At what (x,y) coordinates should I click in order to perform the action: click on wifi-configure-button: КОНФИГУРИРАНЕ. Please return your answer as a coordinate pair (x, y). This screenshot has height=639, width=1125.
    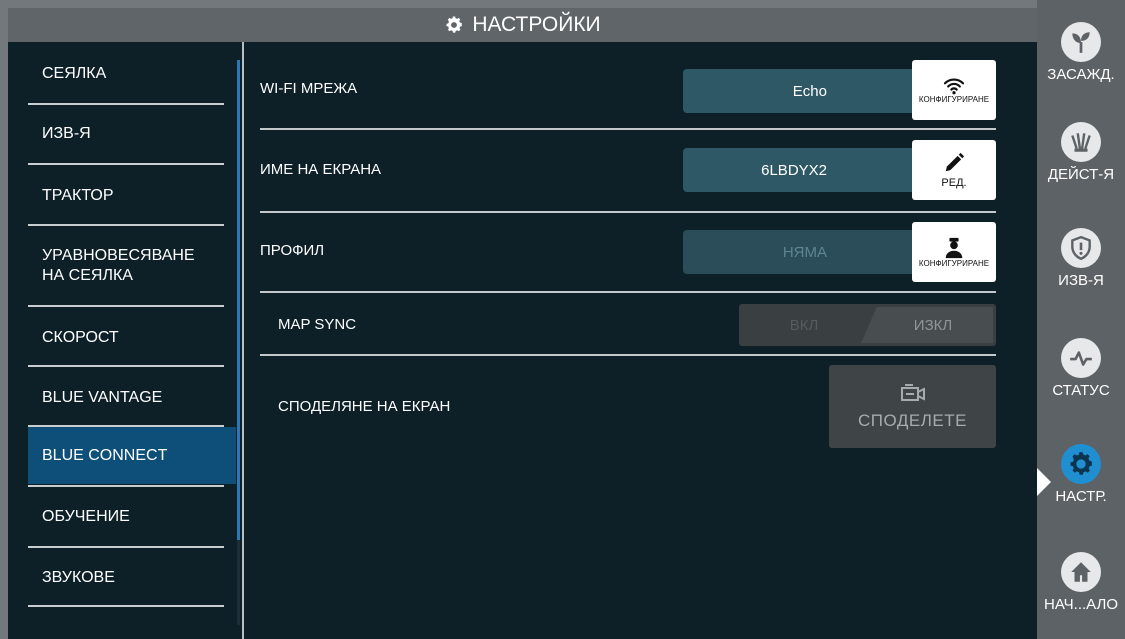
    Looking at the image, I should click on (954, 90).